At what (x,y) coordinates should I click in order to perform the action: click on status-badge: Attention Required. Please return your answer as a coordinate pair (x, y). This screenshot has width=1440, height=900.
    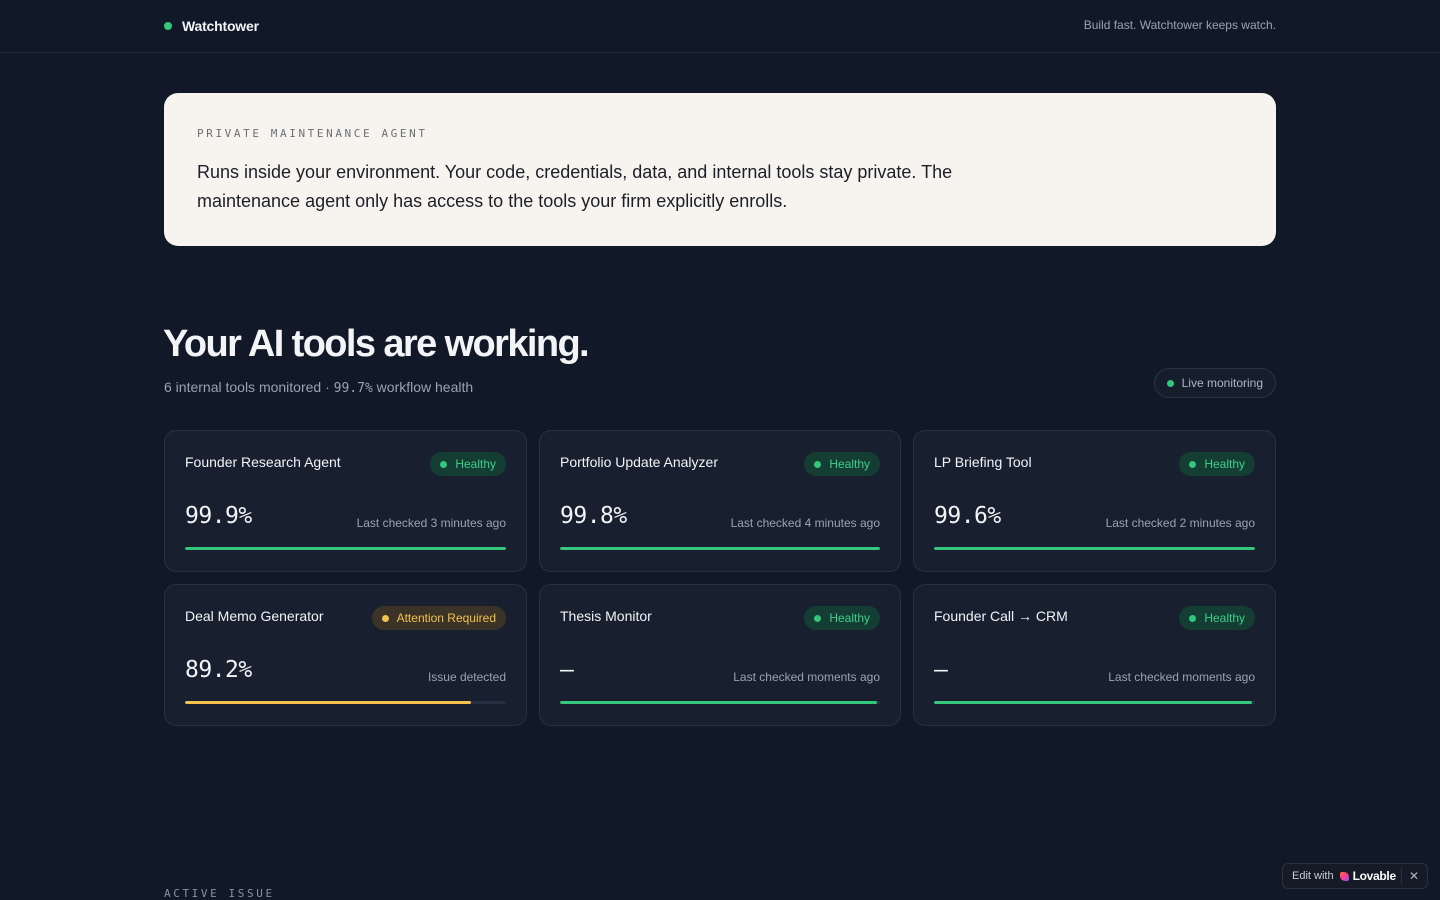
    Looking at the image, I should click on (438, 618).